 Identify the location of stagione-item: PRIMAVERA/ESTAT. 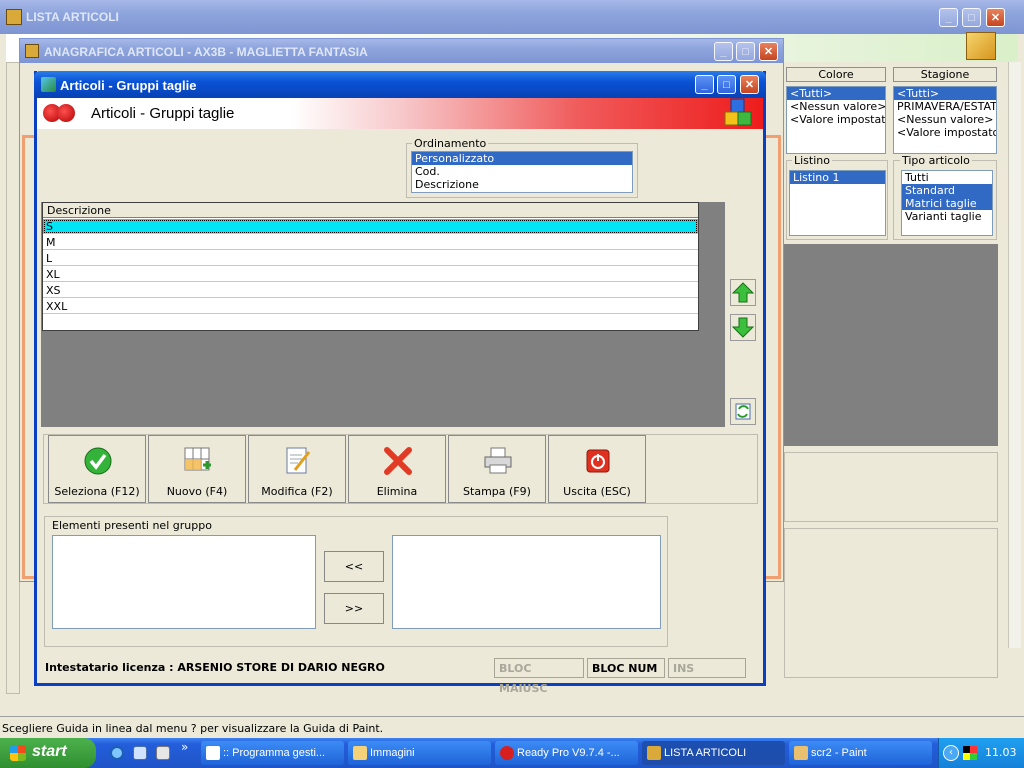
(945, 106).